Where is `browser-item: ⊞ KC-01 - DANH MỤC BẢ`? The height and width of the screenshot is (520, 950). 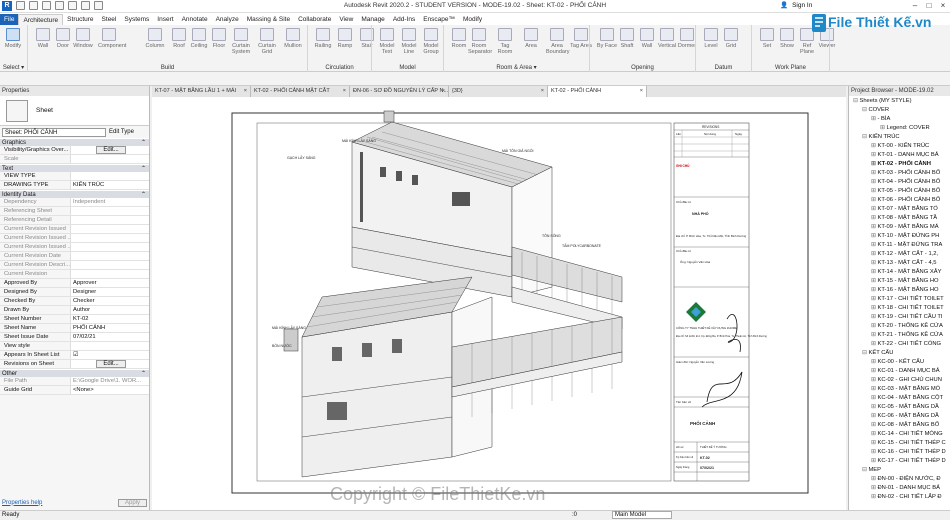 browser-item: ⊞ KC-01 - DANH MỤC BẢ is located at coordinates (899, 371).